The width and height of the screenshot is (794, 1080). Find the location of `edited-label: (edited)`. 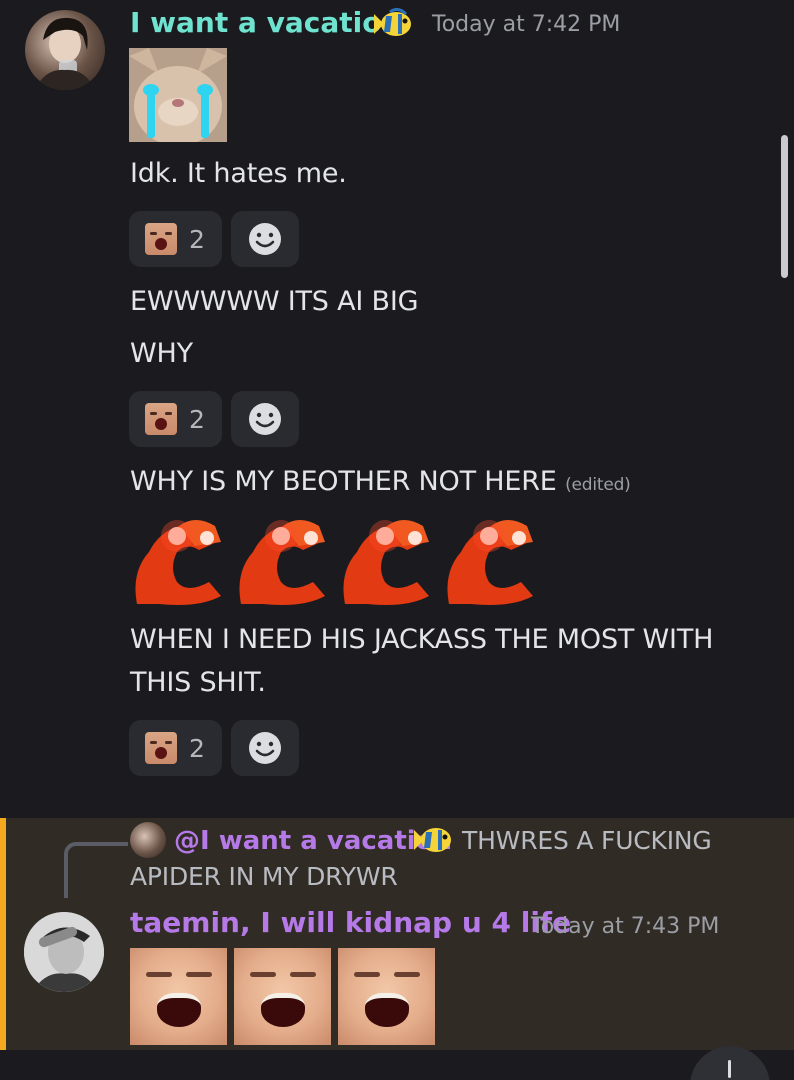

edited-label: (edited) is located at coordinates (598, 485).